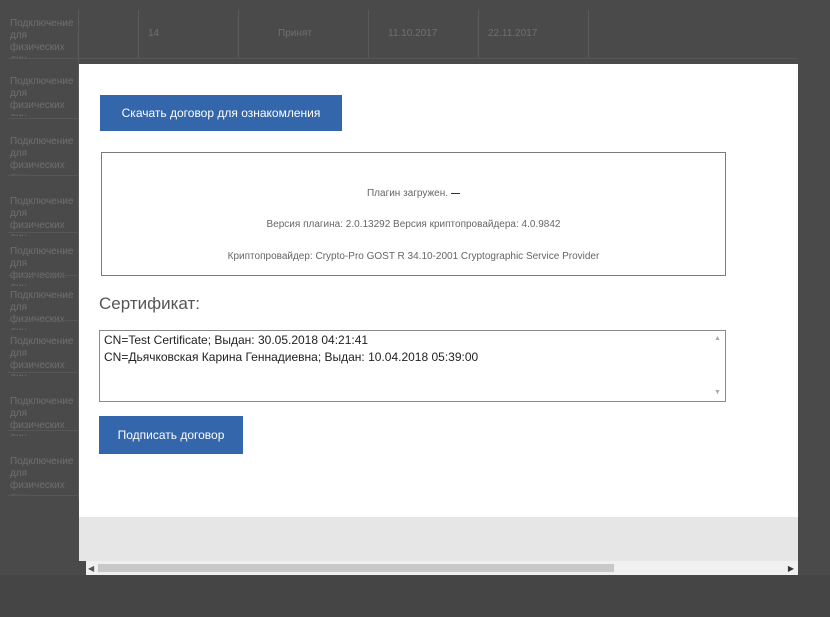  I want to click on plugin-status-text: Плагин загружен., so click(407, 193).